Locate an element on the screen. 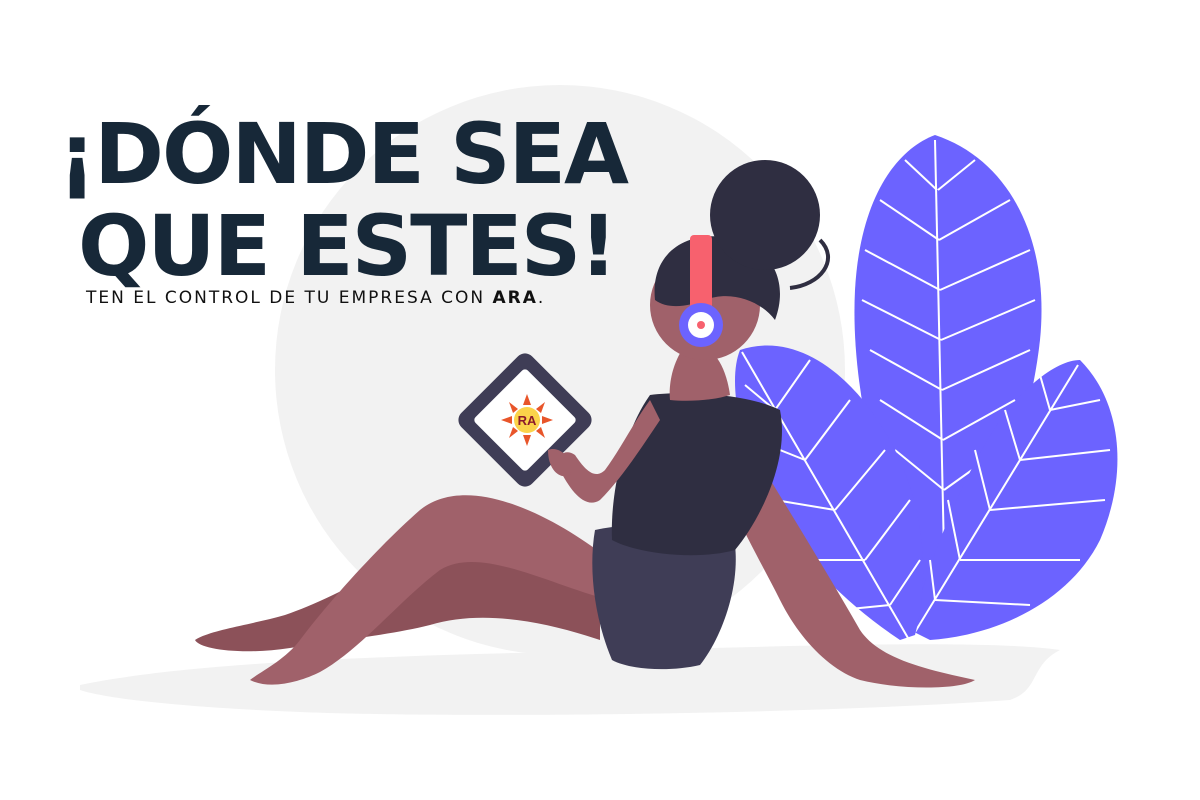 The image size is (1200, 800). headline-line-2: QUE ESTES! is located at coordinates (348, 246).